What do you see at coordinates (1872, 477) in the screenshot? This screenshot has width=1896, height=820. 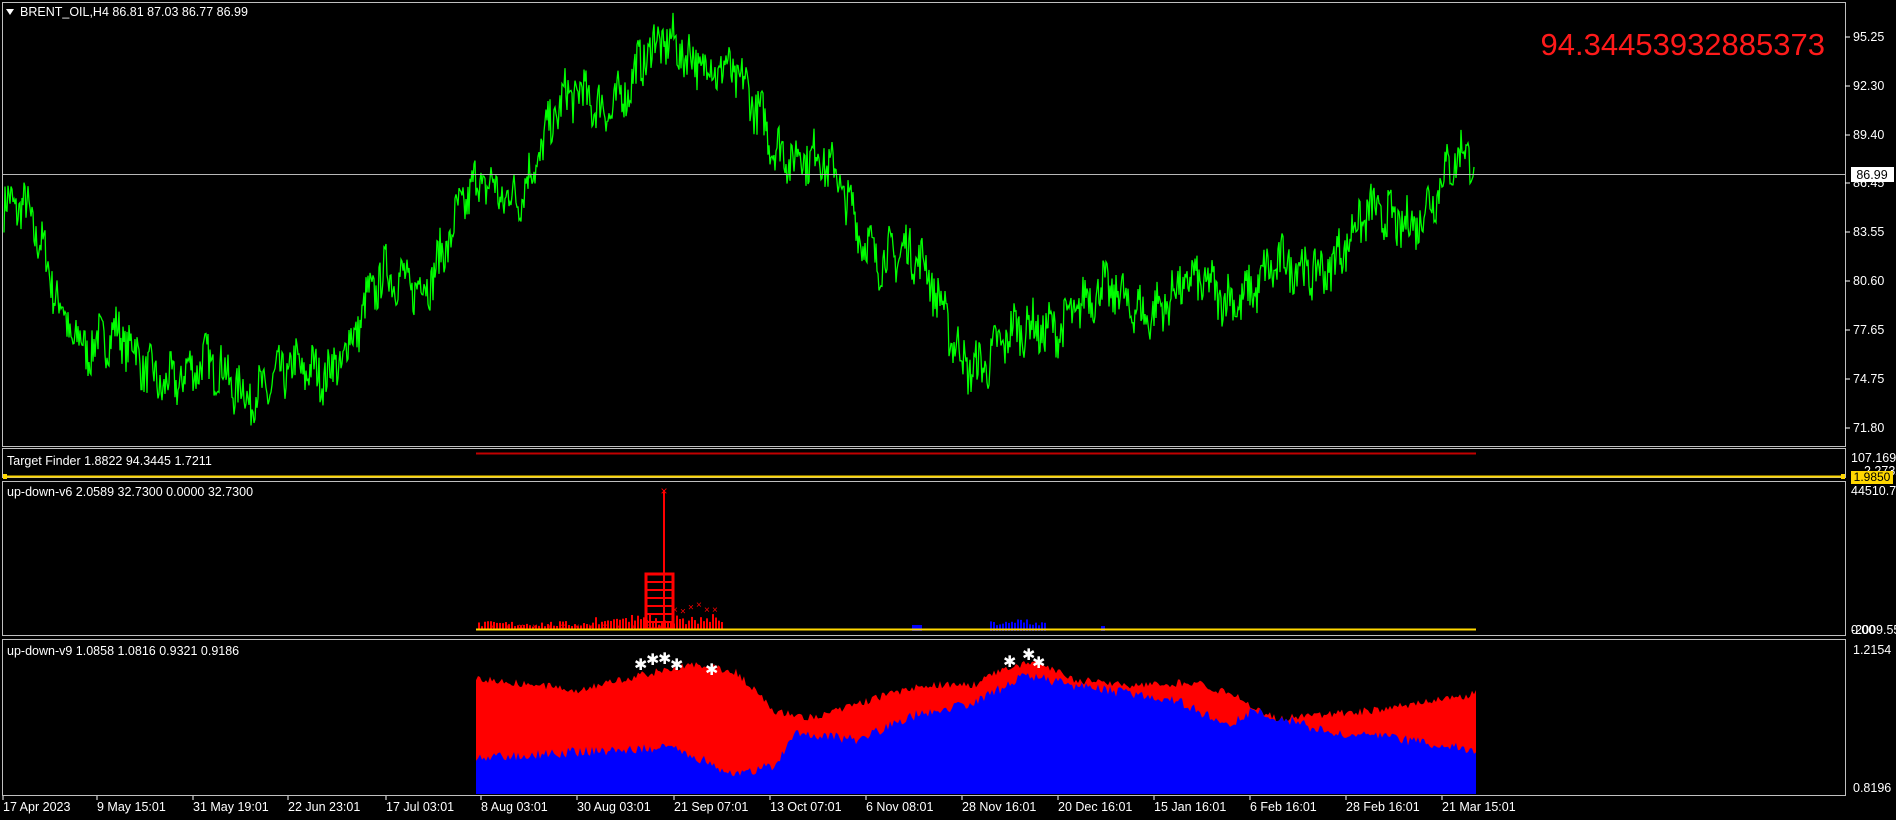 I see `target-finder-value: 1.9850` at bounding box center [1872, 477].